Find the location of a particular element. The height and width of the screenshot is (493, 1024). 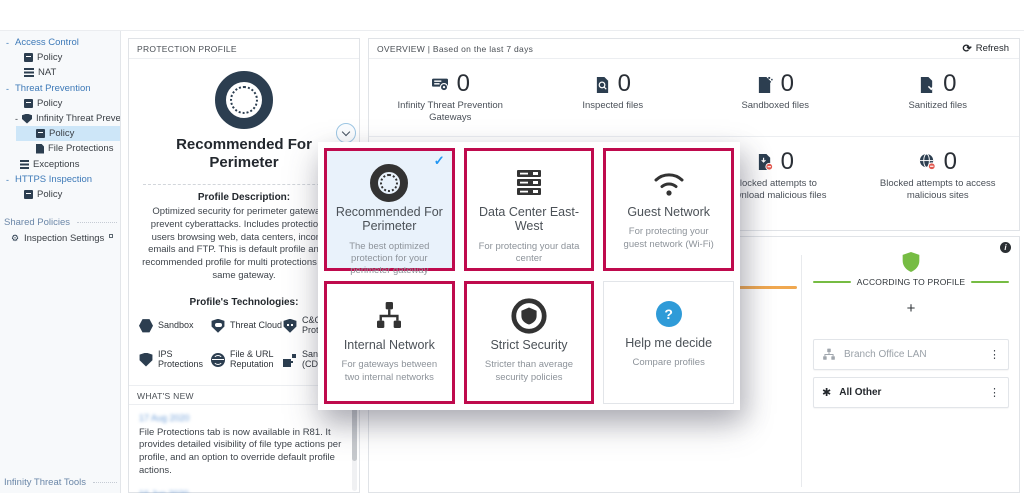

sidebar-item-access-policy: Policy is located at coordinates (60, 57).